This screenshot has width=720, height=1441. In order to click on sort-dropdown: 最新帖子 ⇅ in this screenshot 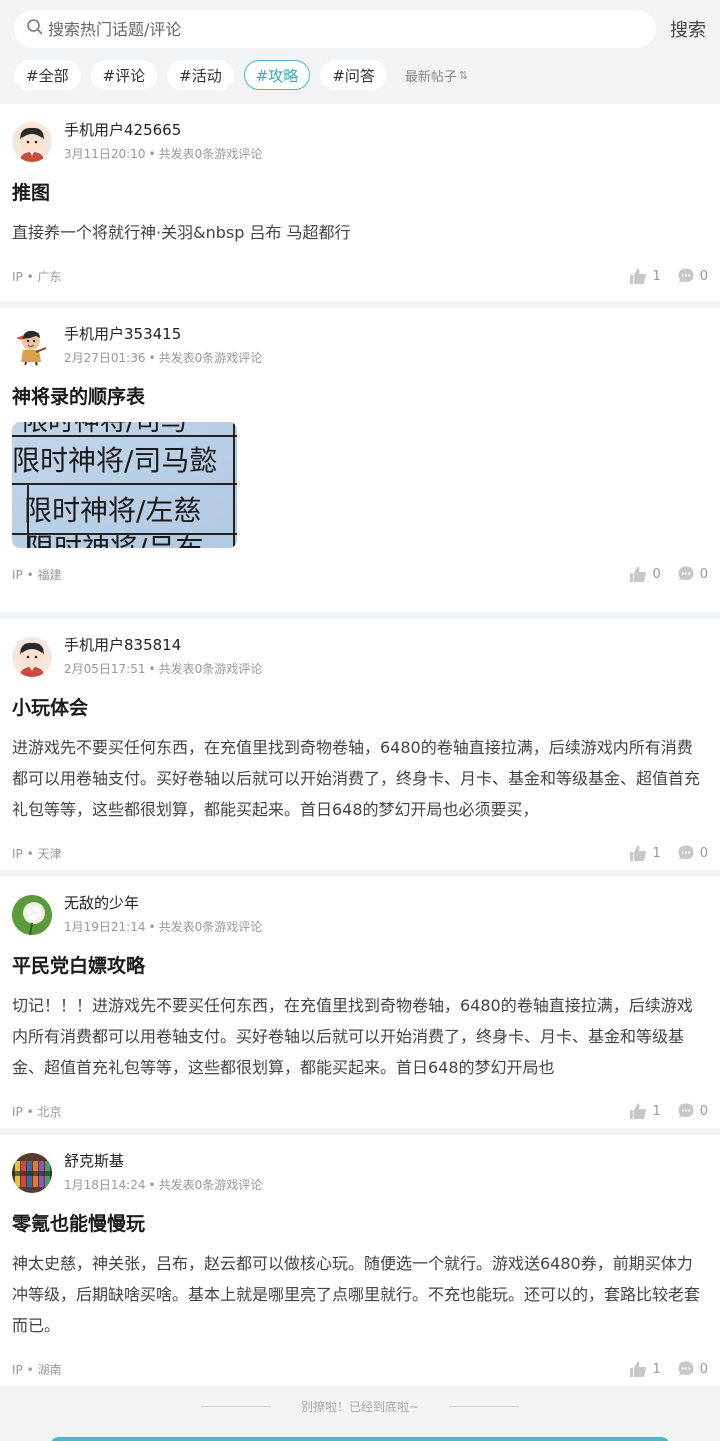, I will do `click(436, 75)`.